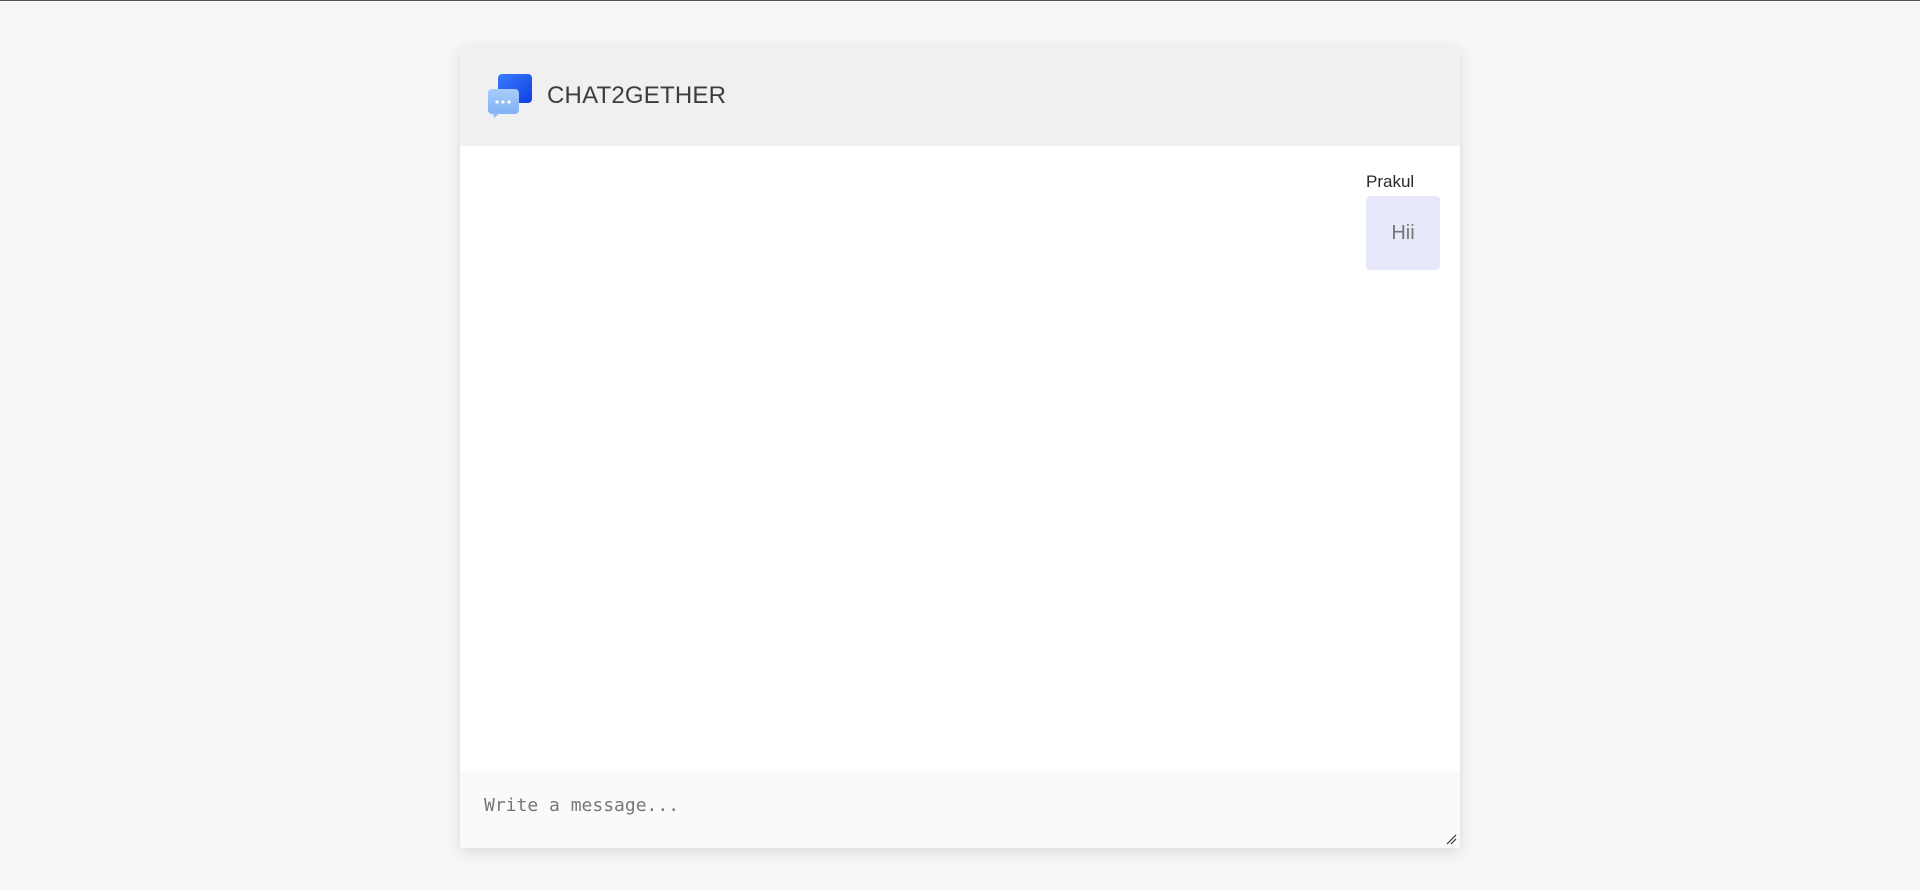 Image resolution: width=1920 pixels, height=890 pixels. What do you see at coordinates (960, 0) in the screenshot?
I see `top-border` at bounding box center [960, 0].